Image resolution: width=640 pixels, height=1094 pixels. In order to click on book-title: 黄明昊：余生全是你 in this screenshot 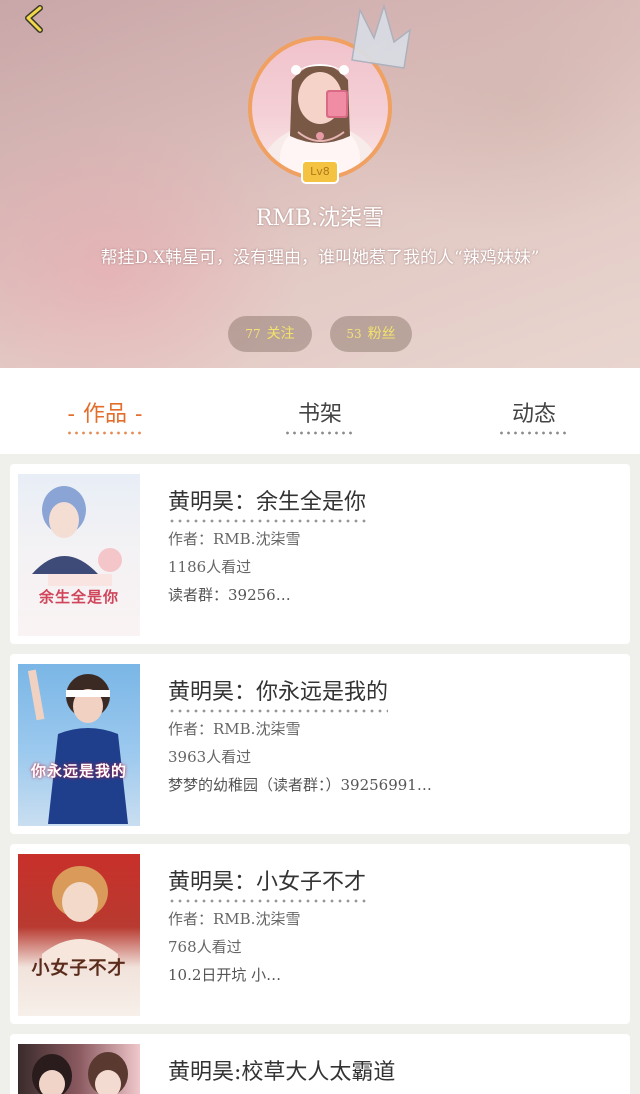, I will do `click(267, 504)`.